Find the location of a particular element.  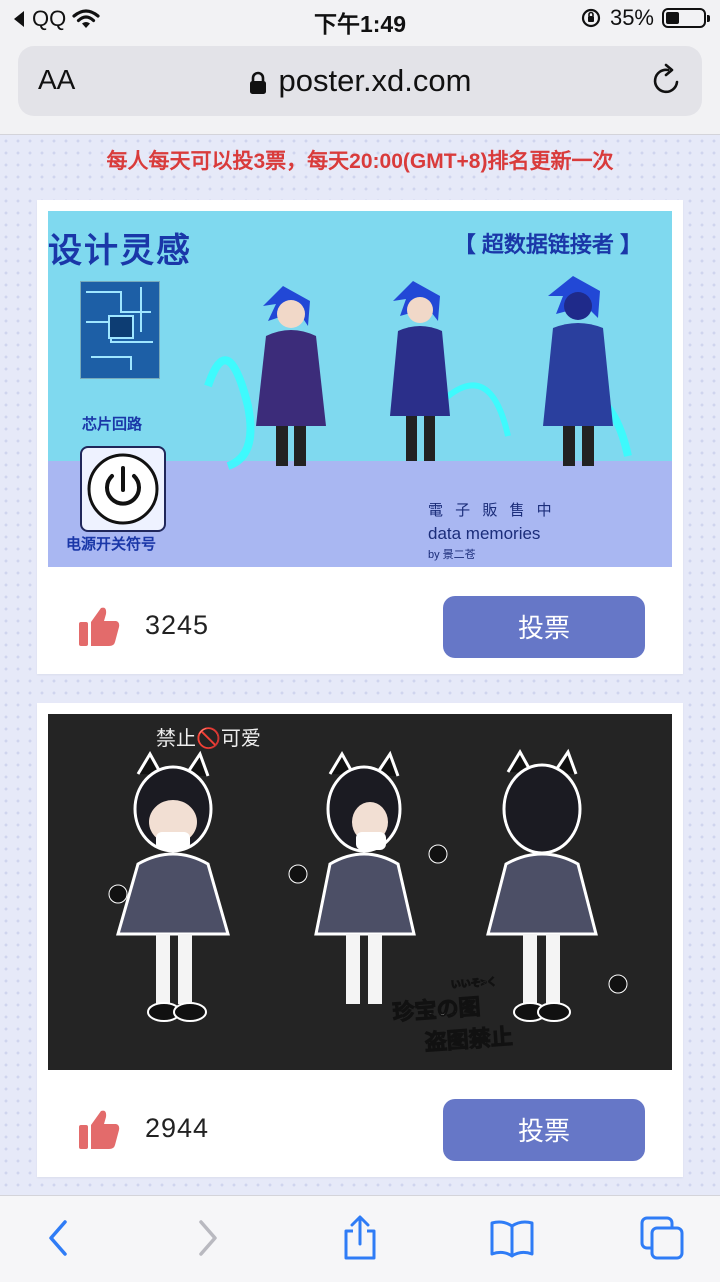

card-footer-2: 2944 投票 is located at coordinates (360, 1128).